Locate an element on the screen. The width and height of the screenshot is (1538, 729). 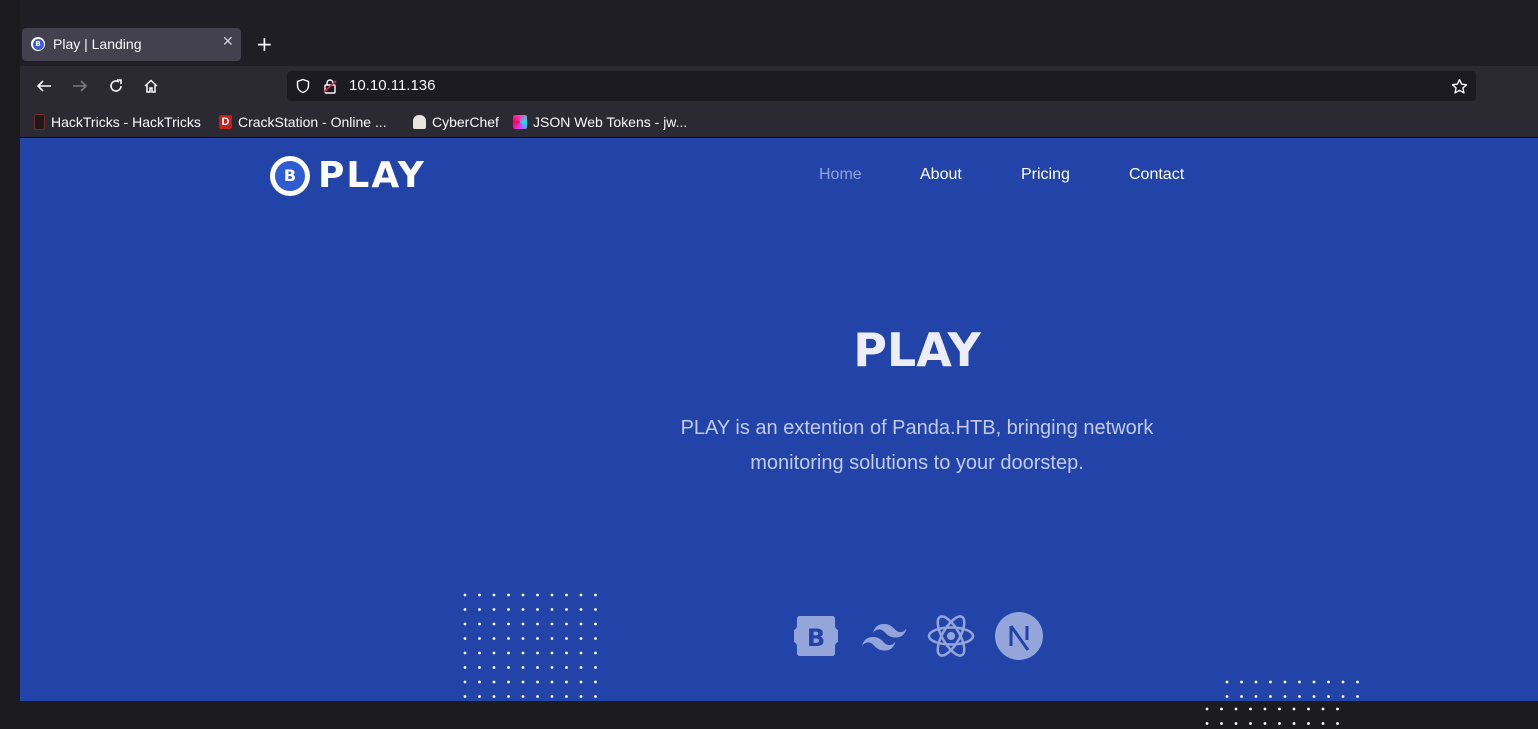
forward-button is located at coordinates (80, 86).